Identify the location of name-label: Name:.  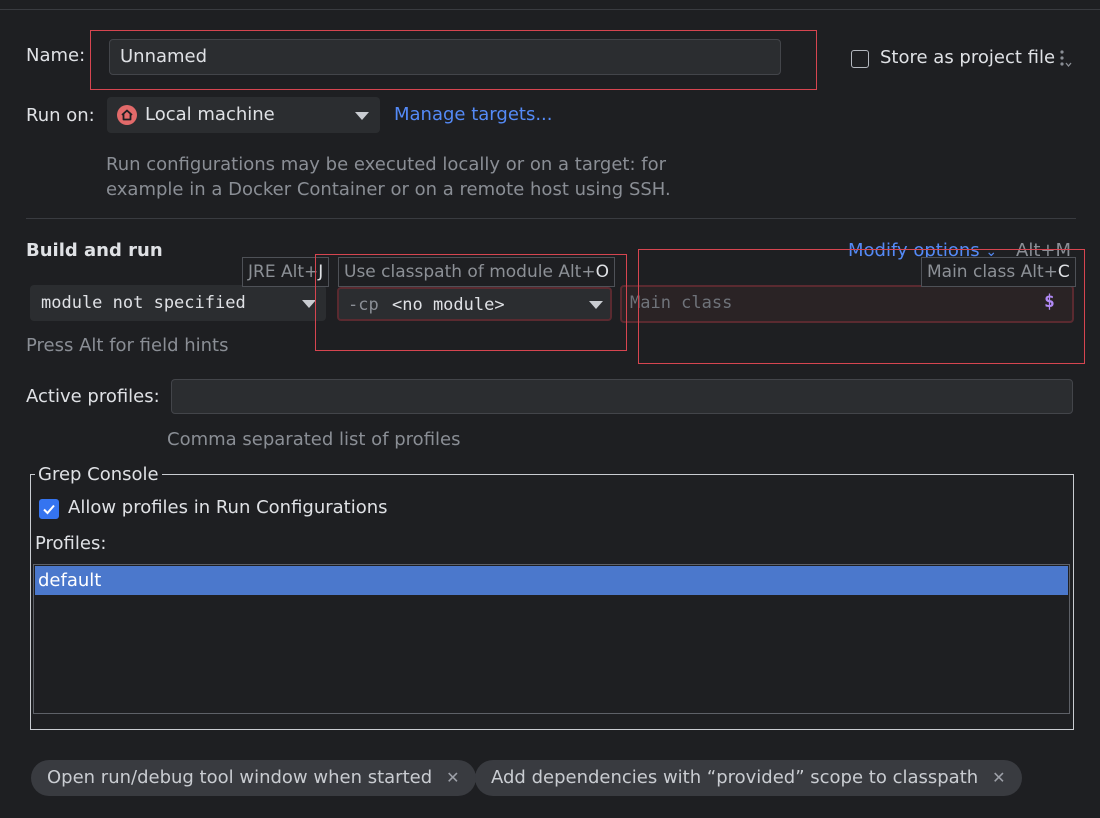
(56, 55).